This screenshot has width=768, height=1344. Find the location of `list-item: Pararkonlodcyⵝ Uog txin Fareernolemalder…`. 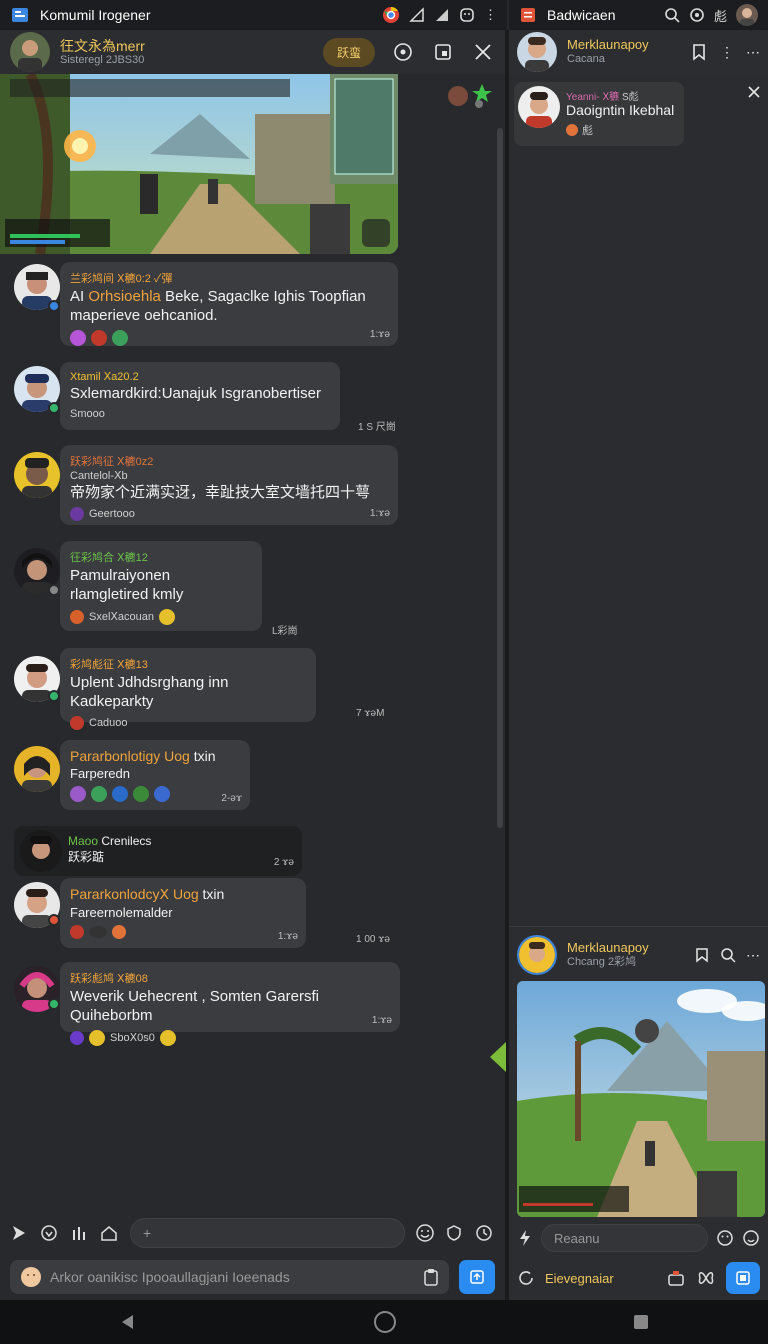

list-item: Pararkonlodcyⵝ Uog txin Fareernolemalder… is located at coordinates (183, 913).